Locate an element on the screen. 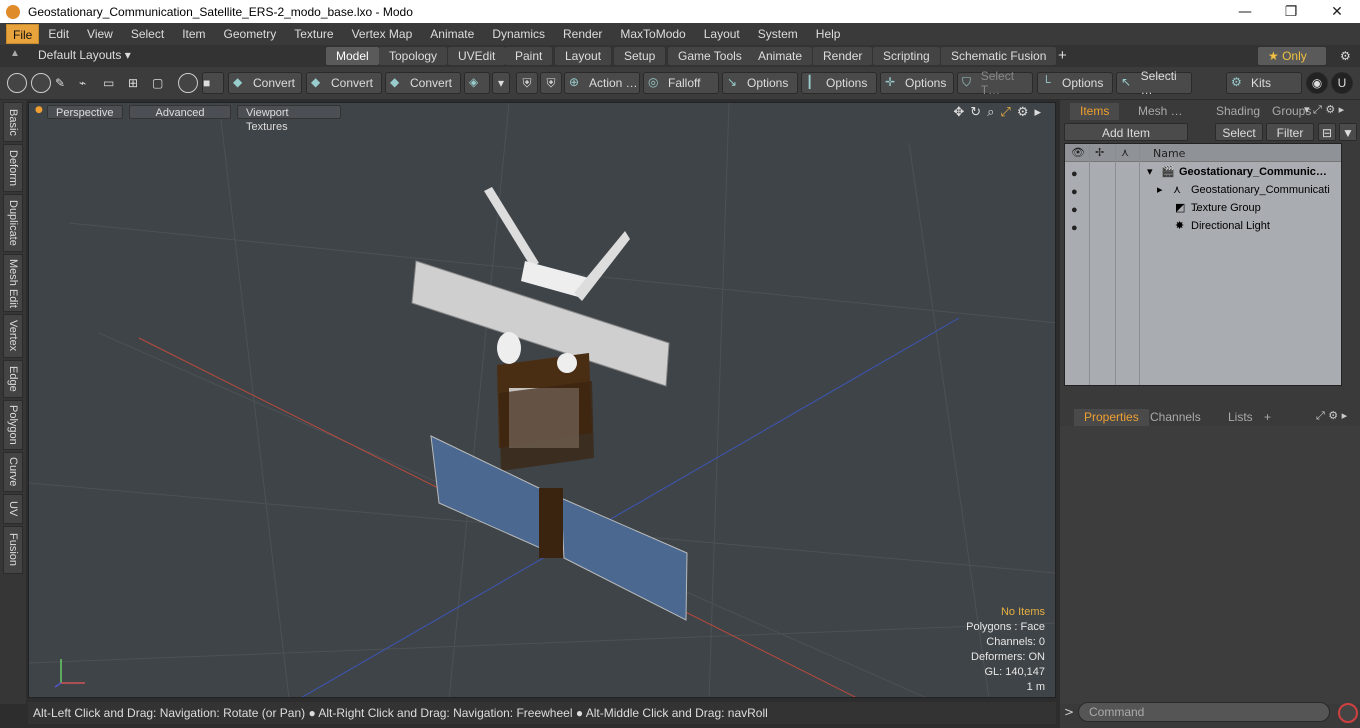  tree-row-texture-group: ● ◩ Texture Group is located at coordinates (1203, 208).